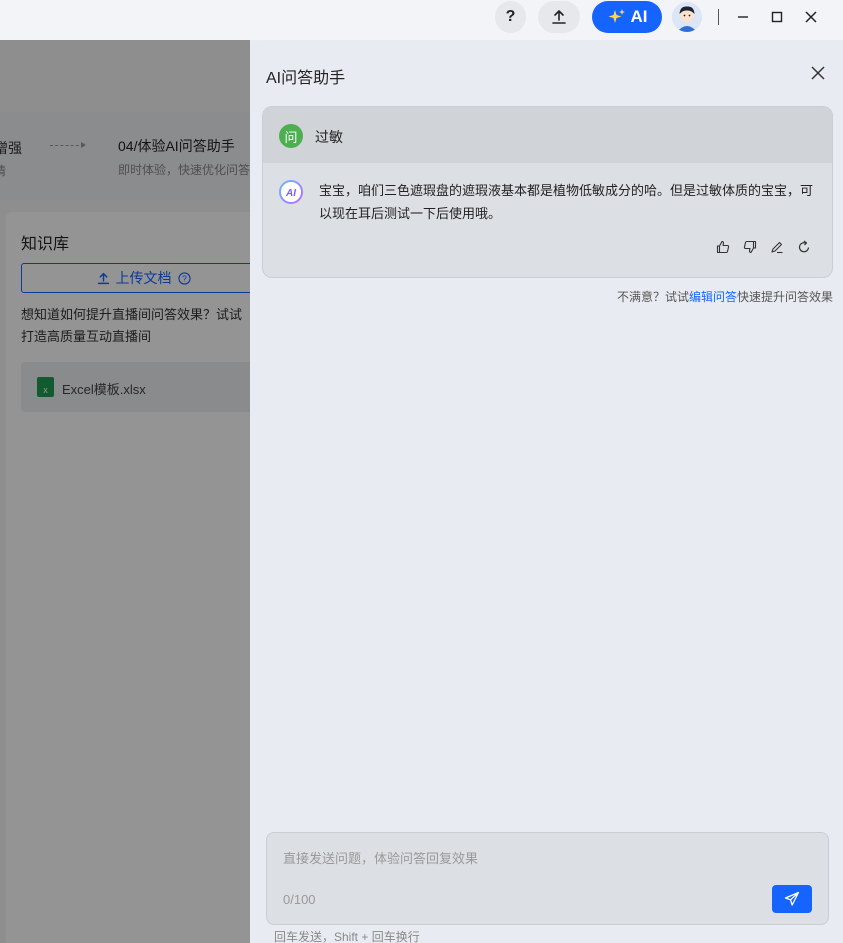 This screenshot has width=843, height=943. I want to click on edit-button, so click(776, 246).